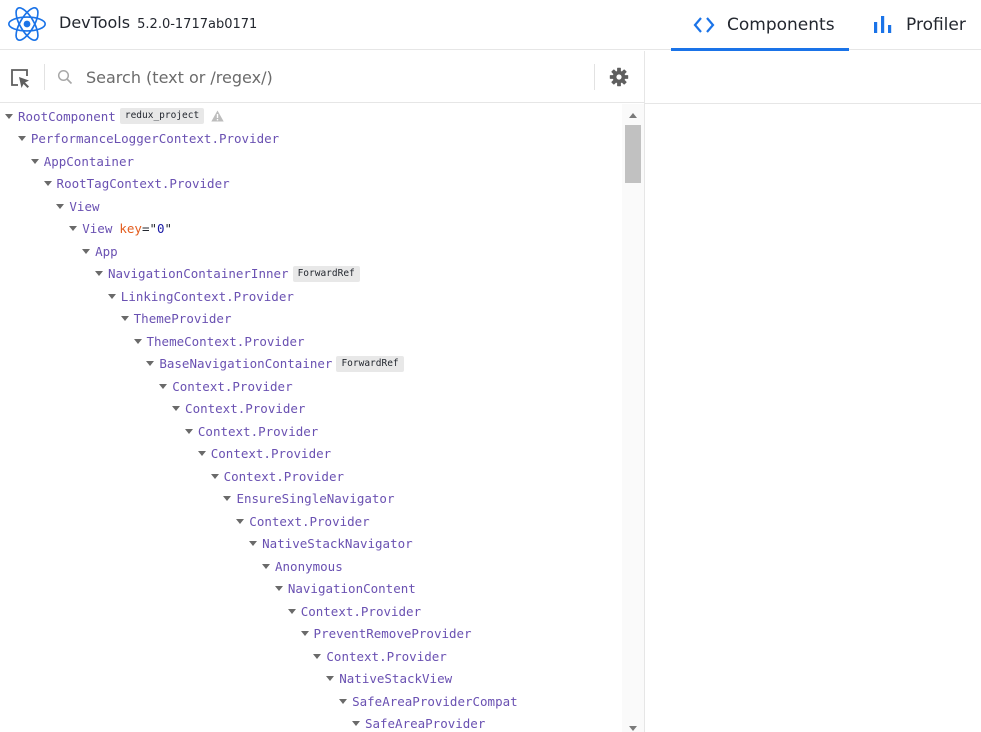 The image size is (981, 732). What do you see at coordinates (311, 251) in the screenshot?
I see `tree-row: App` at bounding box center [311, 251].